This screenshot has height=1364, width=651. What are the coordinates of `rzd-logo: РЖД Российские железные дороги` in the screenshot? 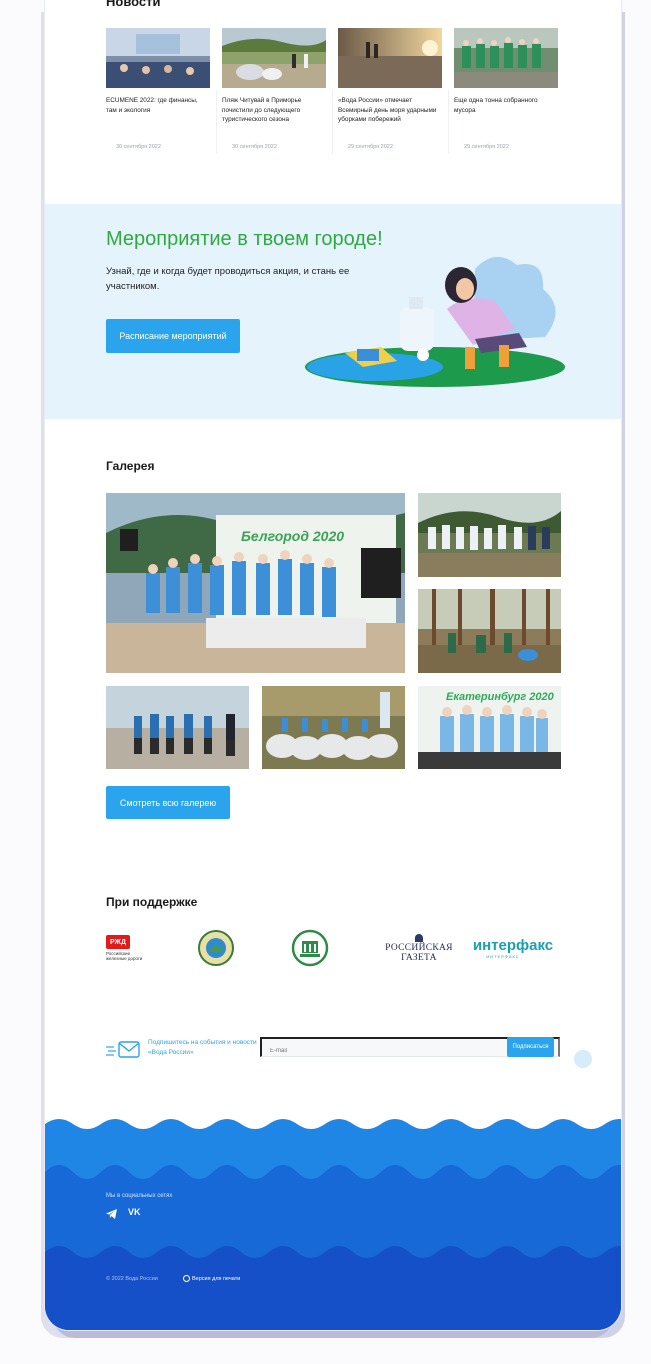 It's located at (131, 948).